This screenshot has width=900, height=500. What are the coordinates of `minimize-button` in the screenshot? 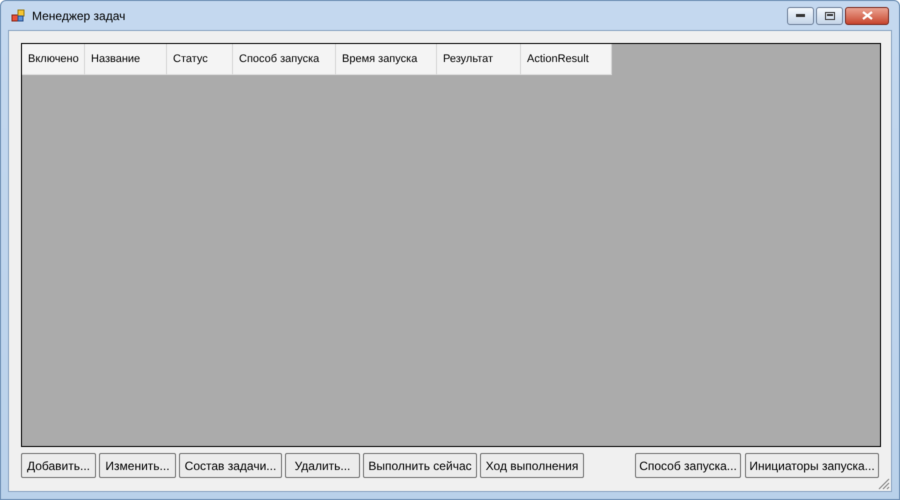 It's located at (800, 15).